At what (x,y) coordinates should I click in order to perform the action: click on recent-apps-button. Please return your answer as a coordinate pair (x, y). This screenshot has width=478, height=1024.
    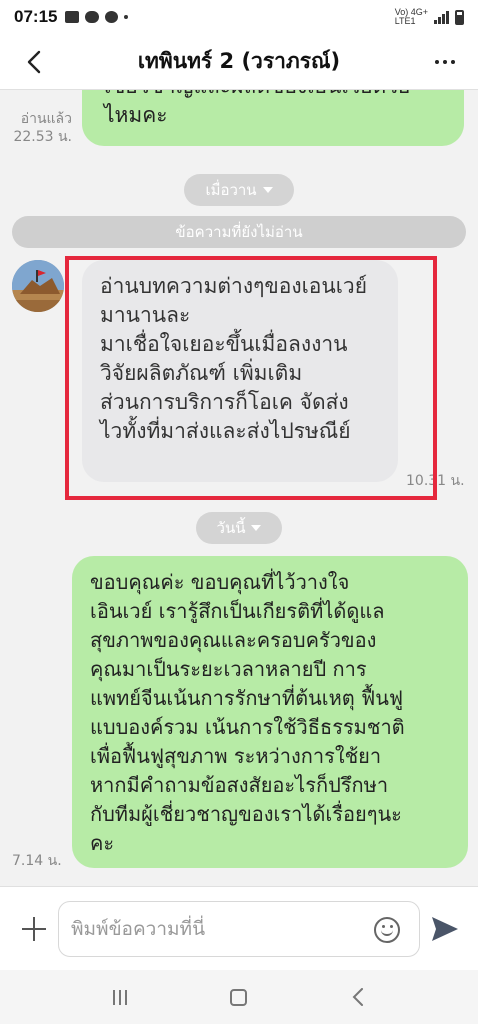
    Looking at the image, I should click on (120, 997).